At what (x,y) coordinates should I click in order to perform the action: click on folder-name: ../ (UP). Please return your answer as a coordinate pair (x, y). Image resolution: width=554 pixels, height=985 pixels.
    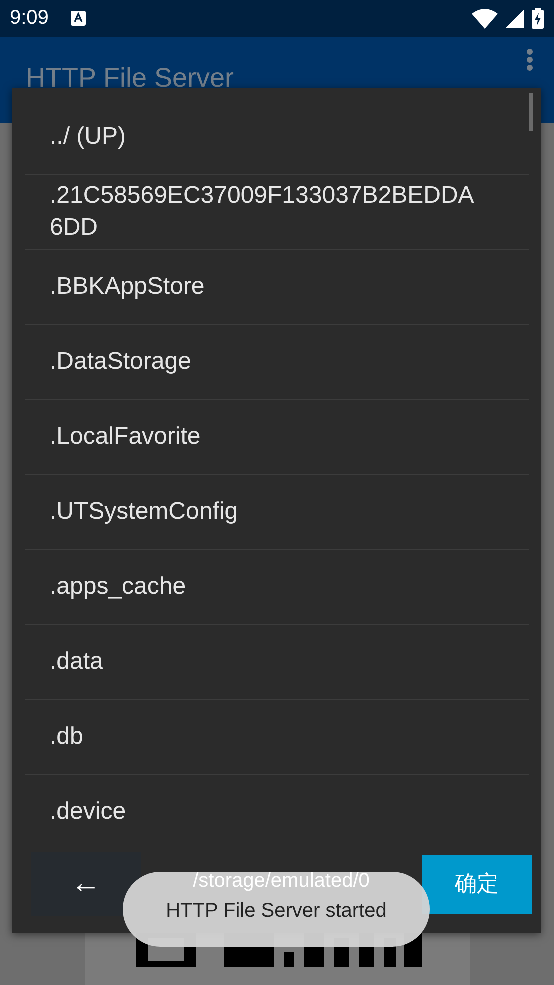
    Looking at the image, I should click on (88, 137).